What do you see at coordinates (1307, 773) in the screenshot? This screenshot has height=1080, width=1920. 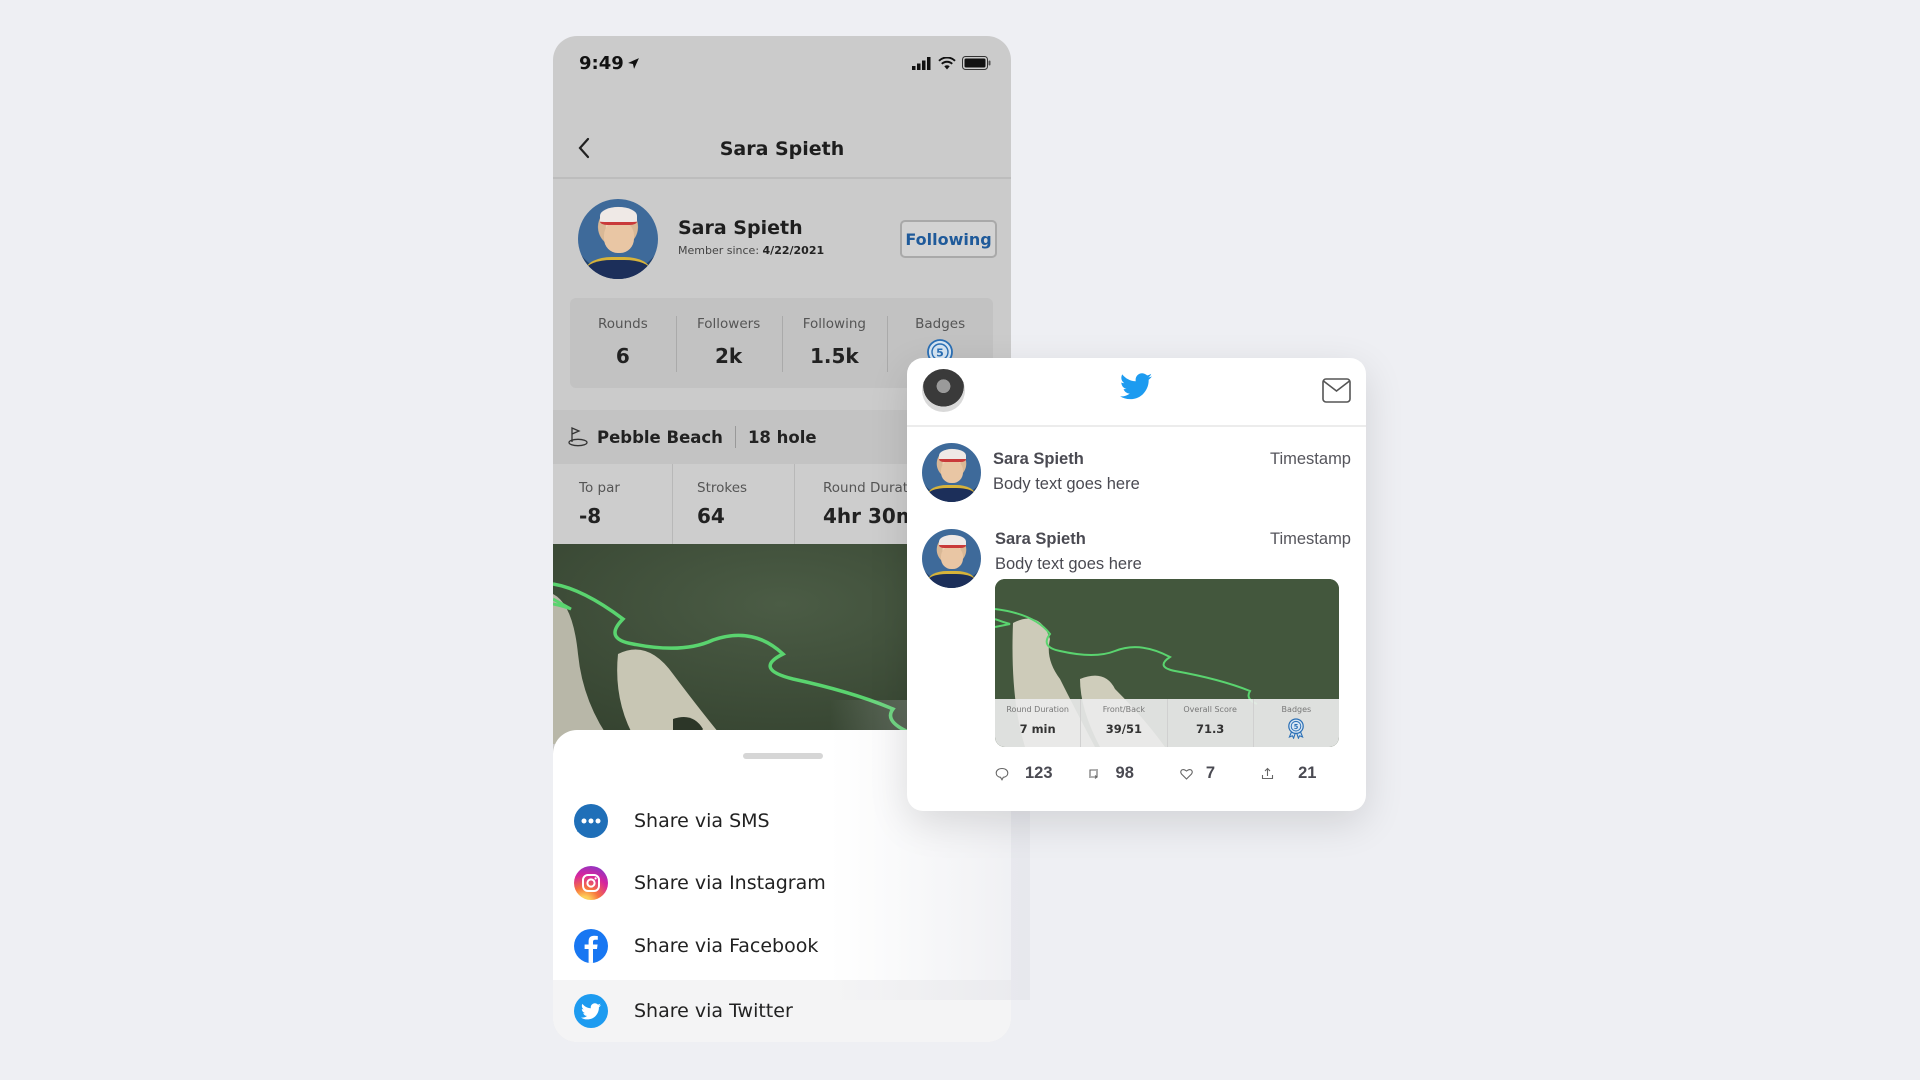 I see `share-count: 21` at bounding box center [1307, 773].